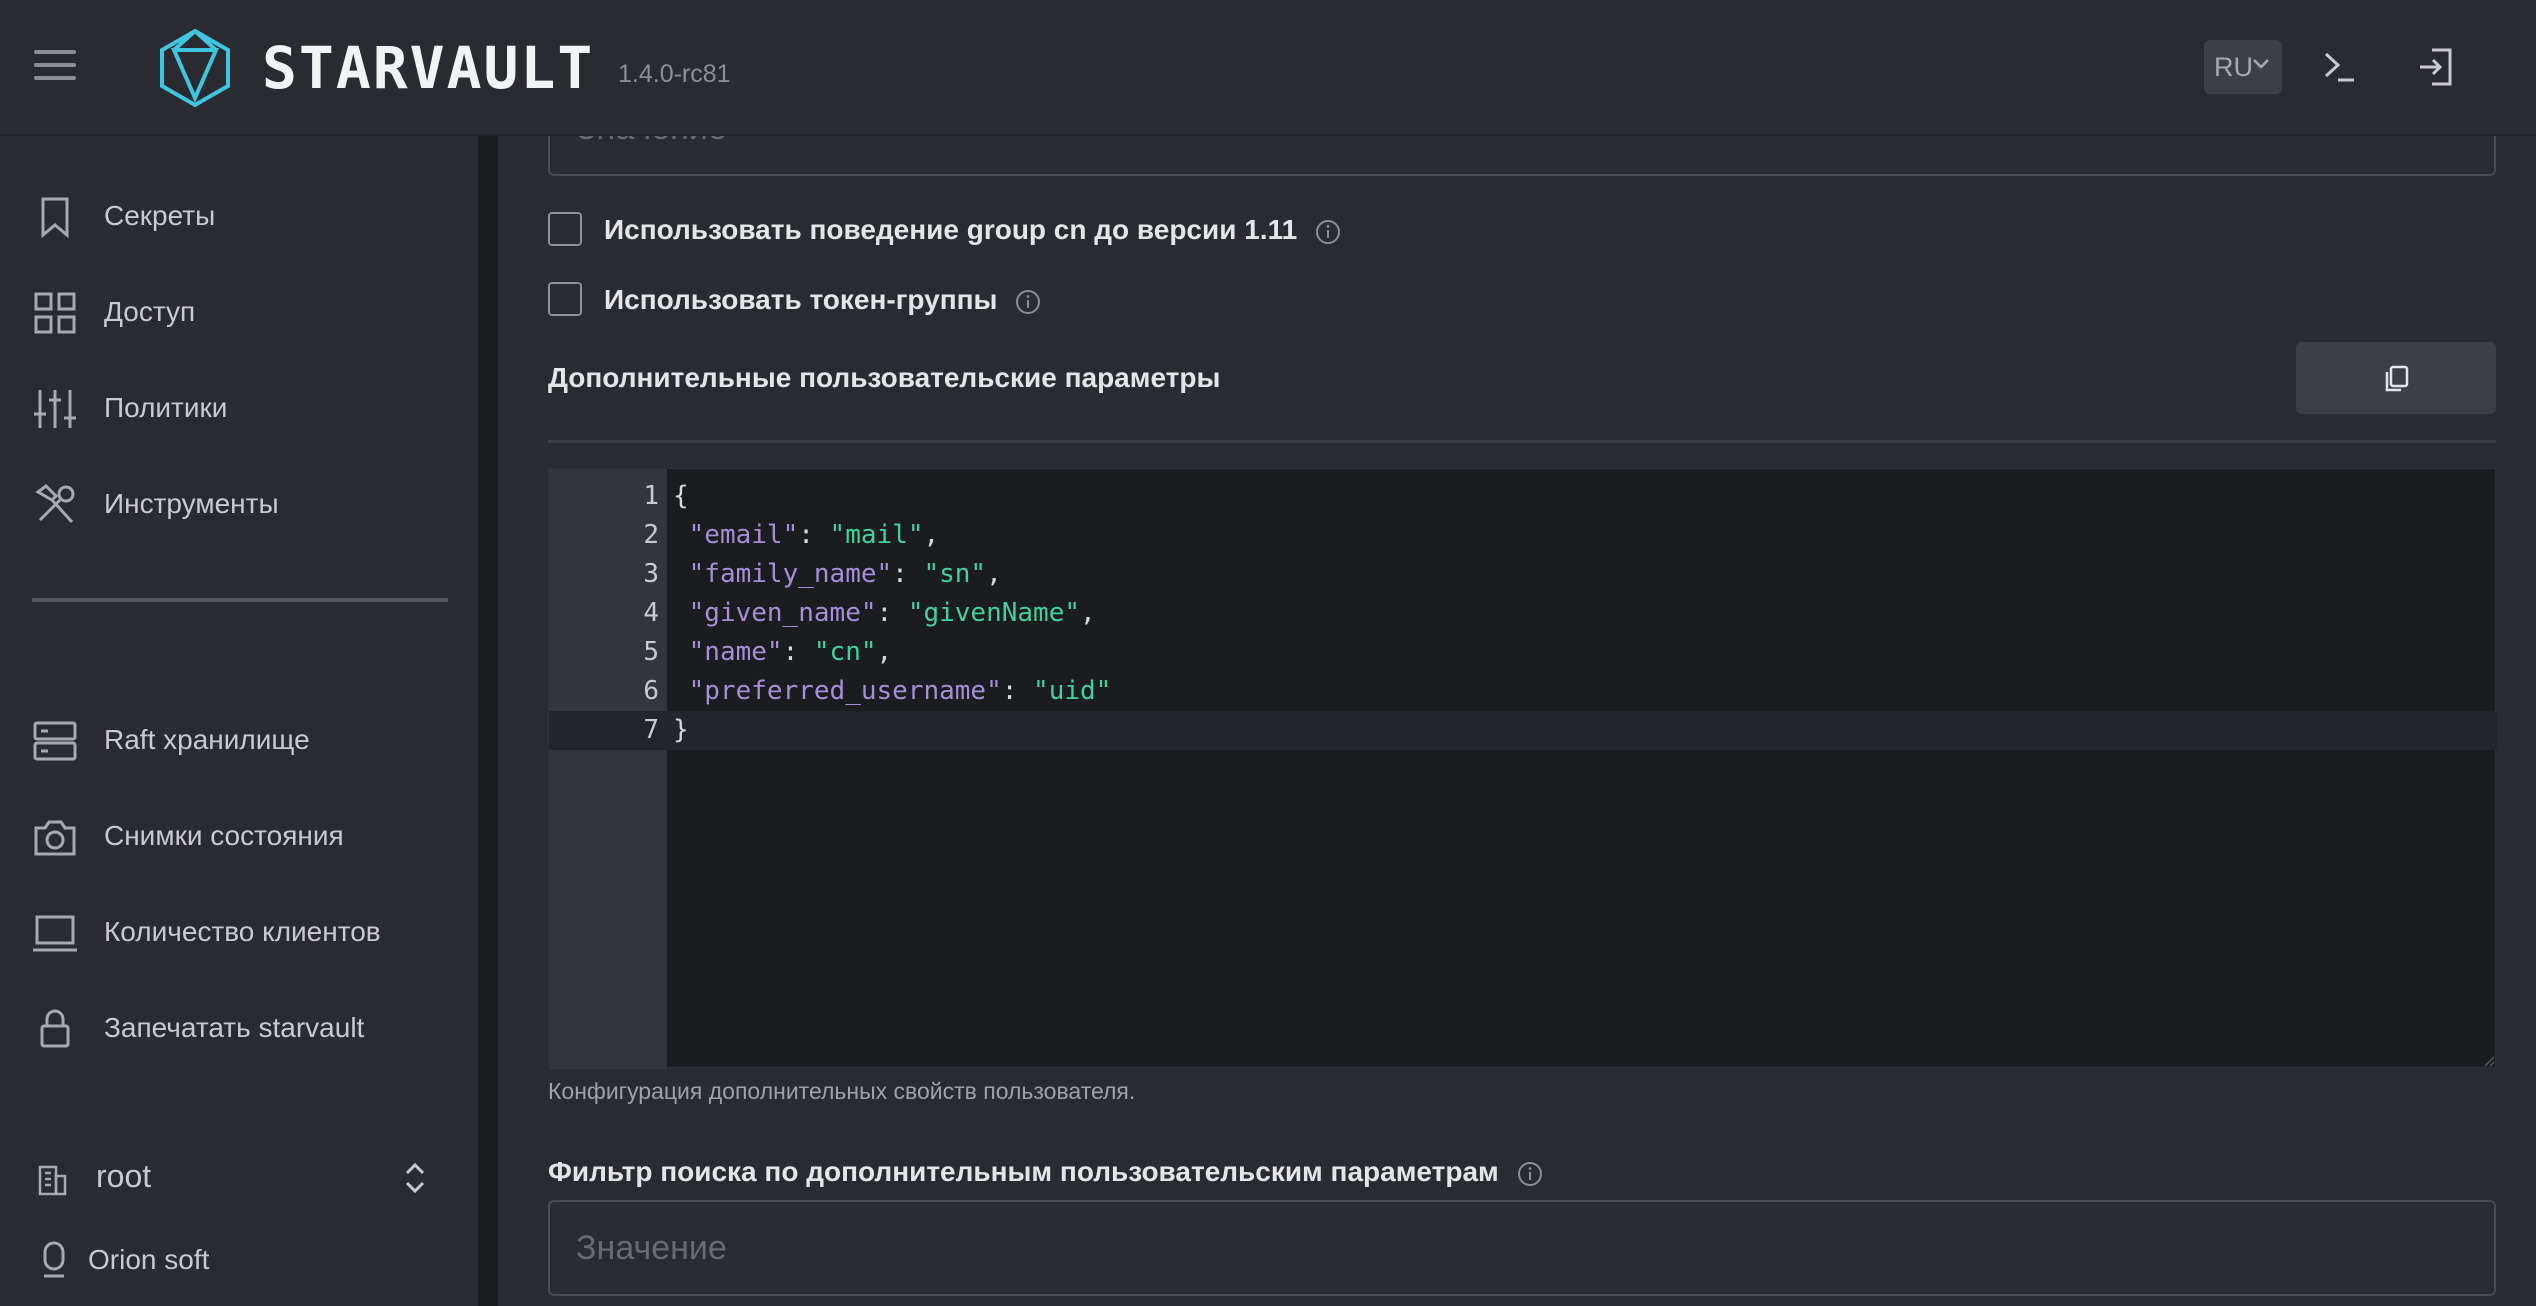 The height and width of the screenshot is (1306, 2536). I want to click on brand-name: STARVAULT, so click(428, 68).